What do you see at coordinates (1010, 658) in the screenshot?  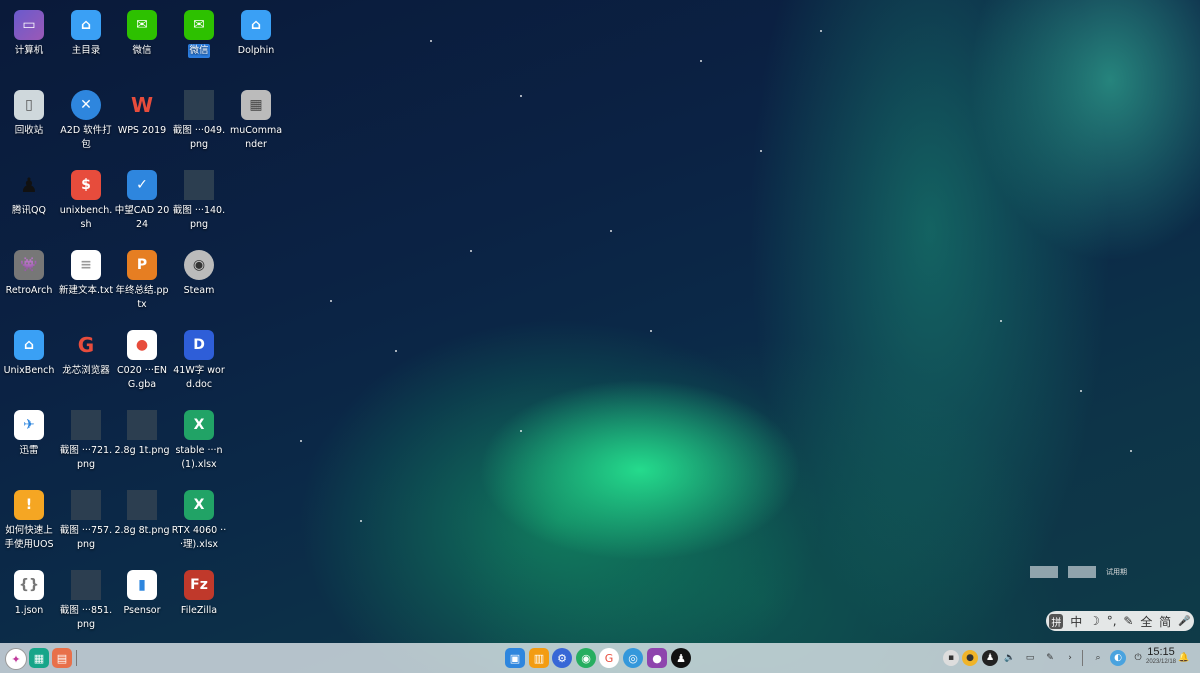 I see `volume-icon: 🔈` at bounding box center [1010, 658].